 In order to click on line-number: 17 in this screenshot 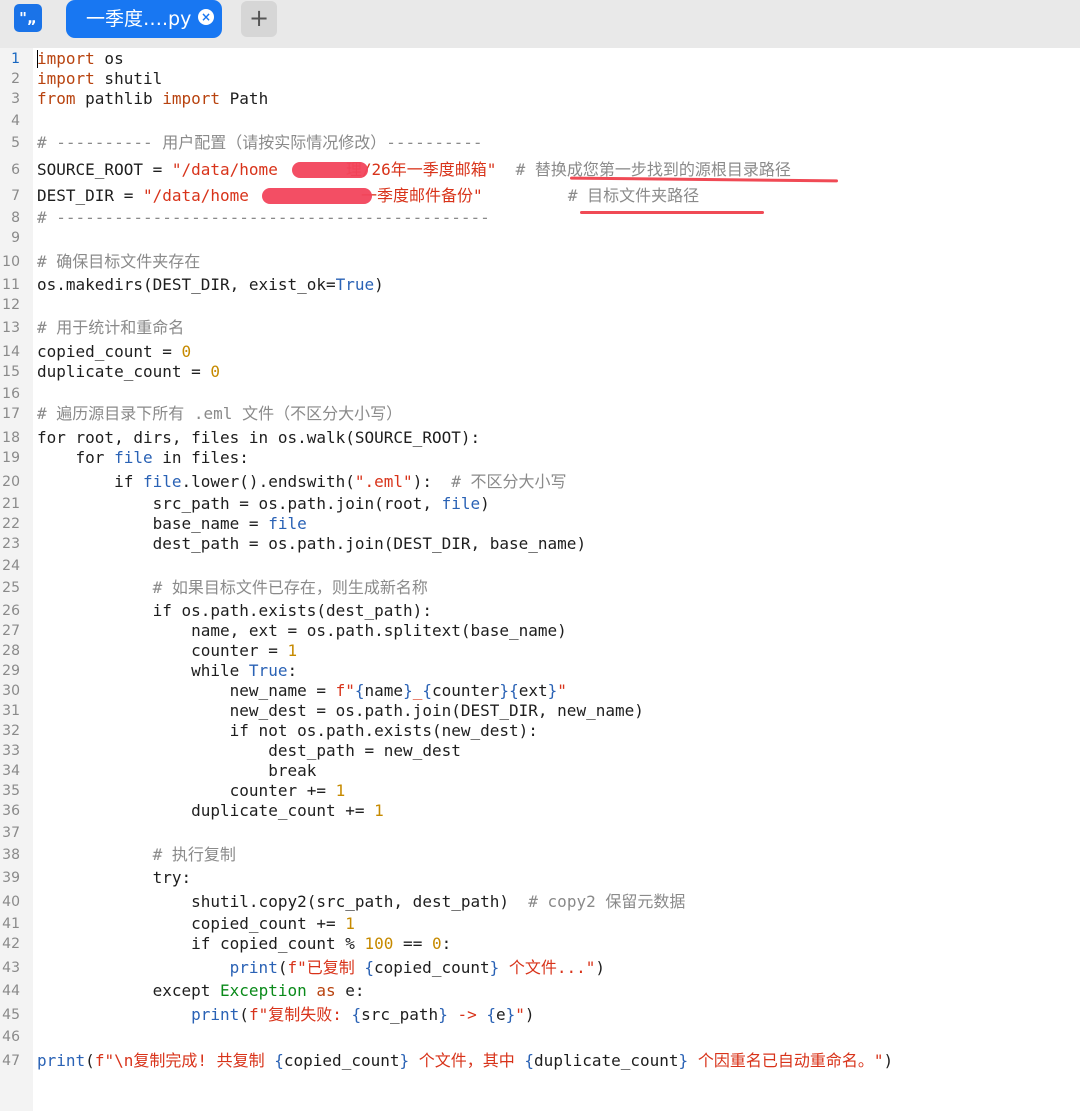, I will do `click(11, 414)`.